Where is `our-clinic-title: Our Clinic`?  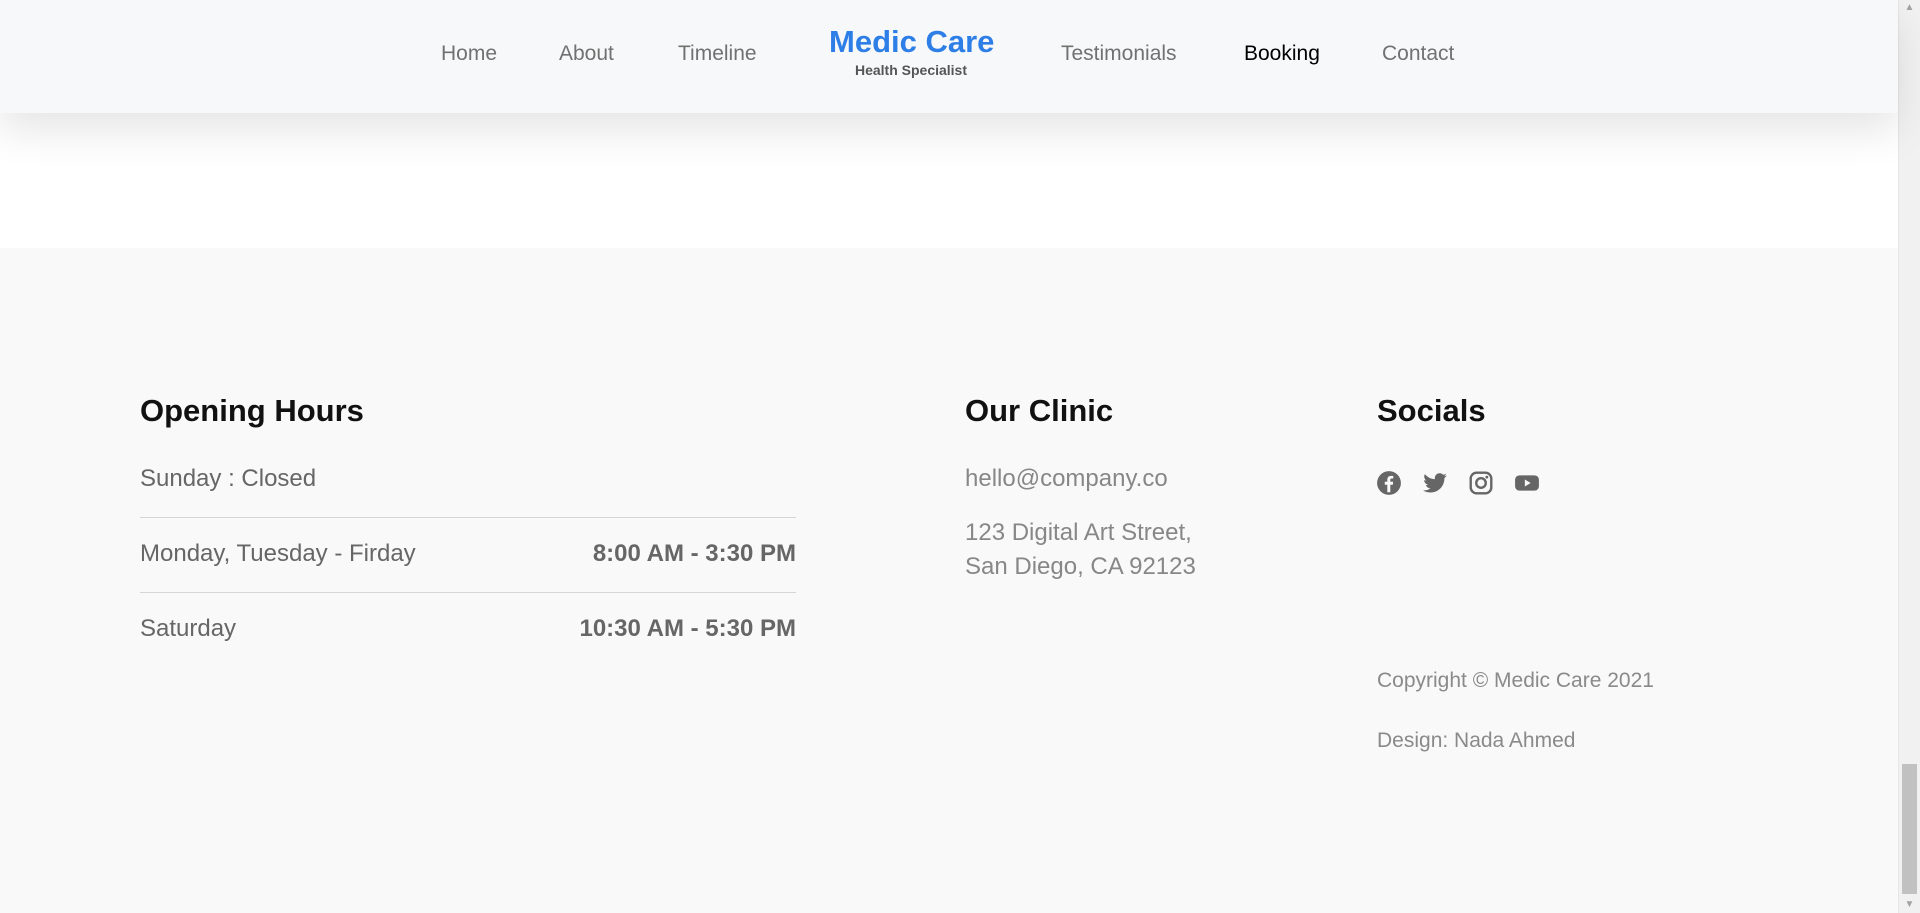
our-clinic-title: Our Clinic is located at coordinates (1039, 410).